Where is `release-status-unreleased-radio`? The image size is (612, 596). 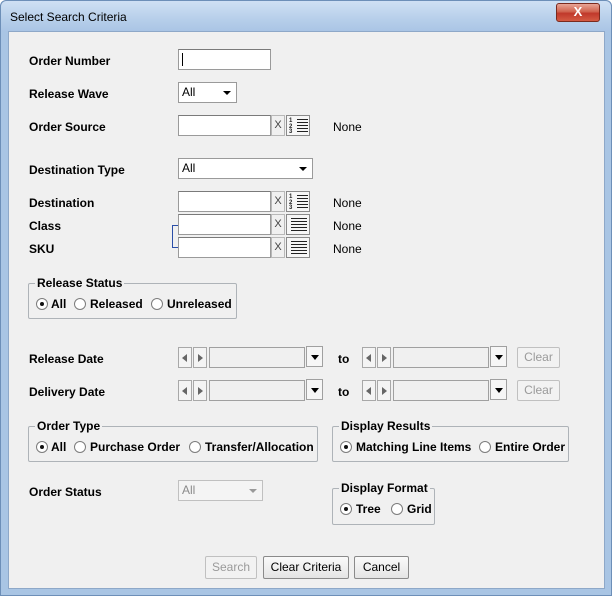 release-status-unreleased-radio is located at coordinates (157, 304).